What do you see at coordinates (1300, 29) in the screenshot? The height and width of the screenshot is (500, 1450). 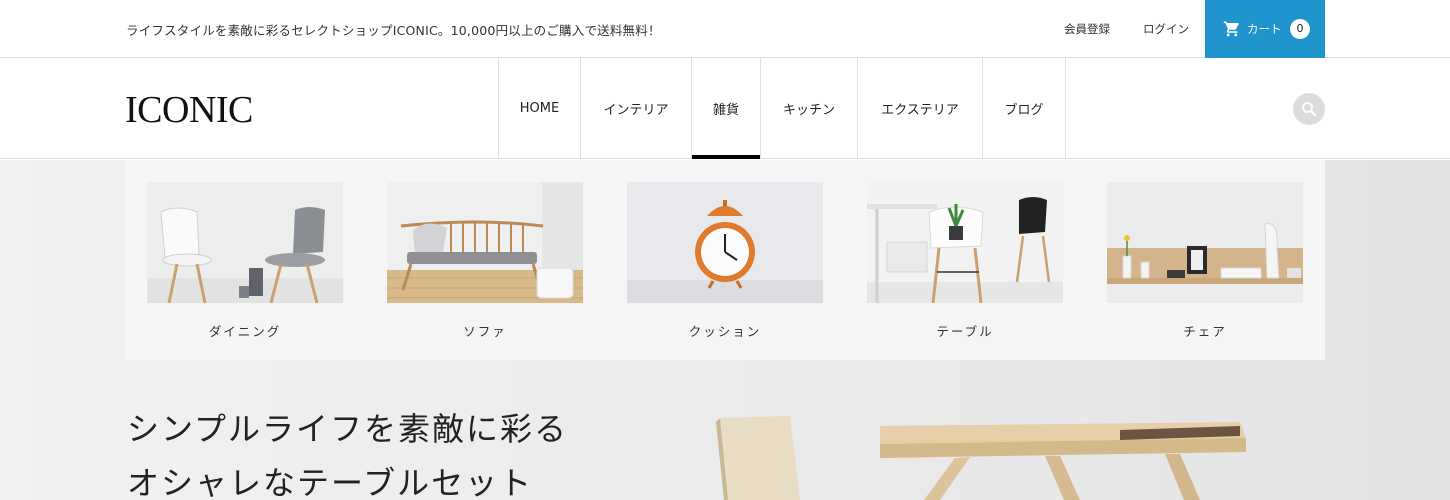 I see `cart-count-badge: 0` at bounding box center [1300, 29].